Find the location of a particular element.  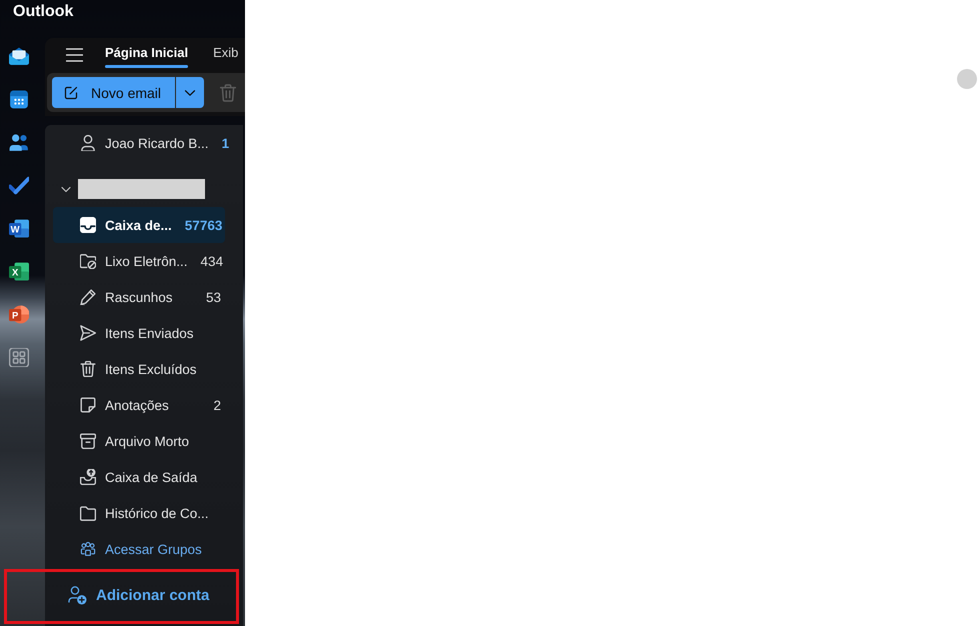

folder-item: Itens Excluídos is located at coordinates (139, 369).